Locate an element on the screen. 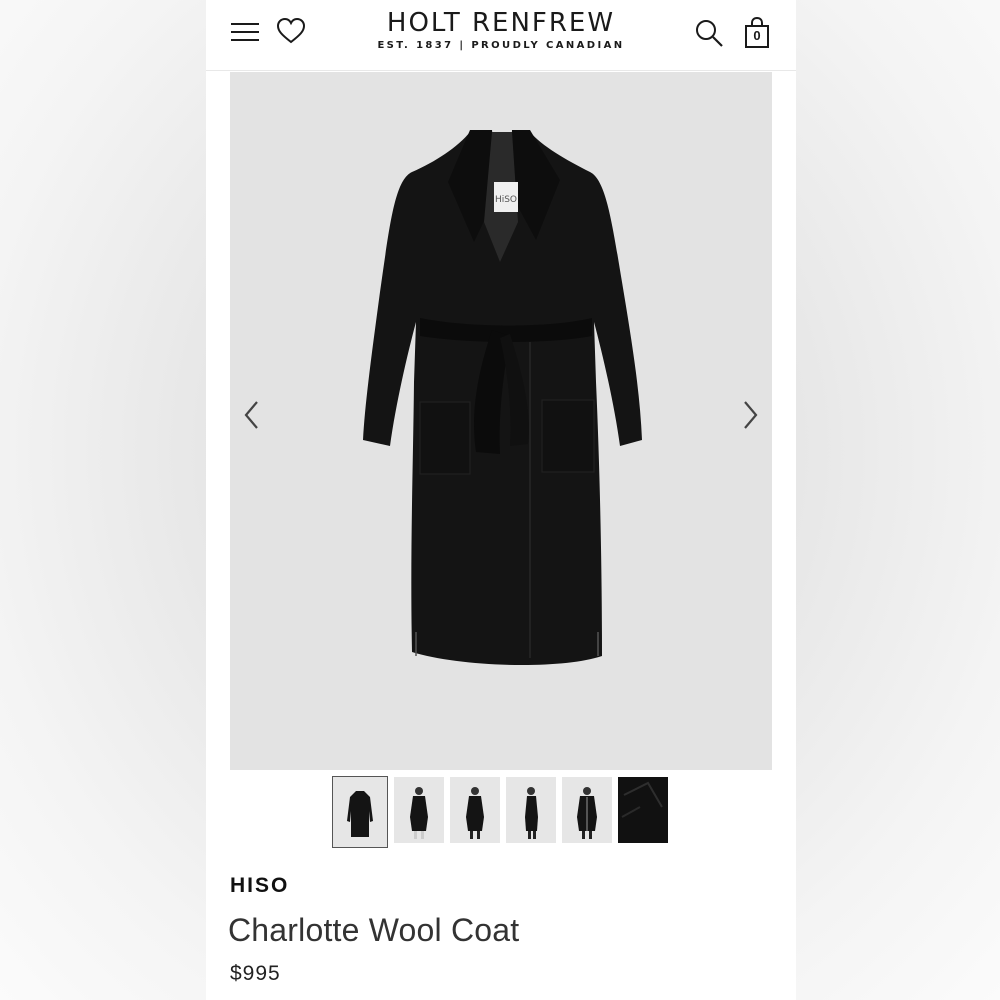  product-brand: HISO is located at coordinates (259, 886).